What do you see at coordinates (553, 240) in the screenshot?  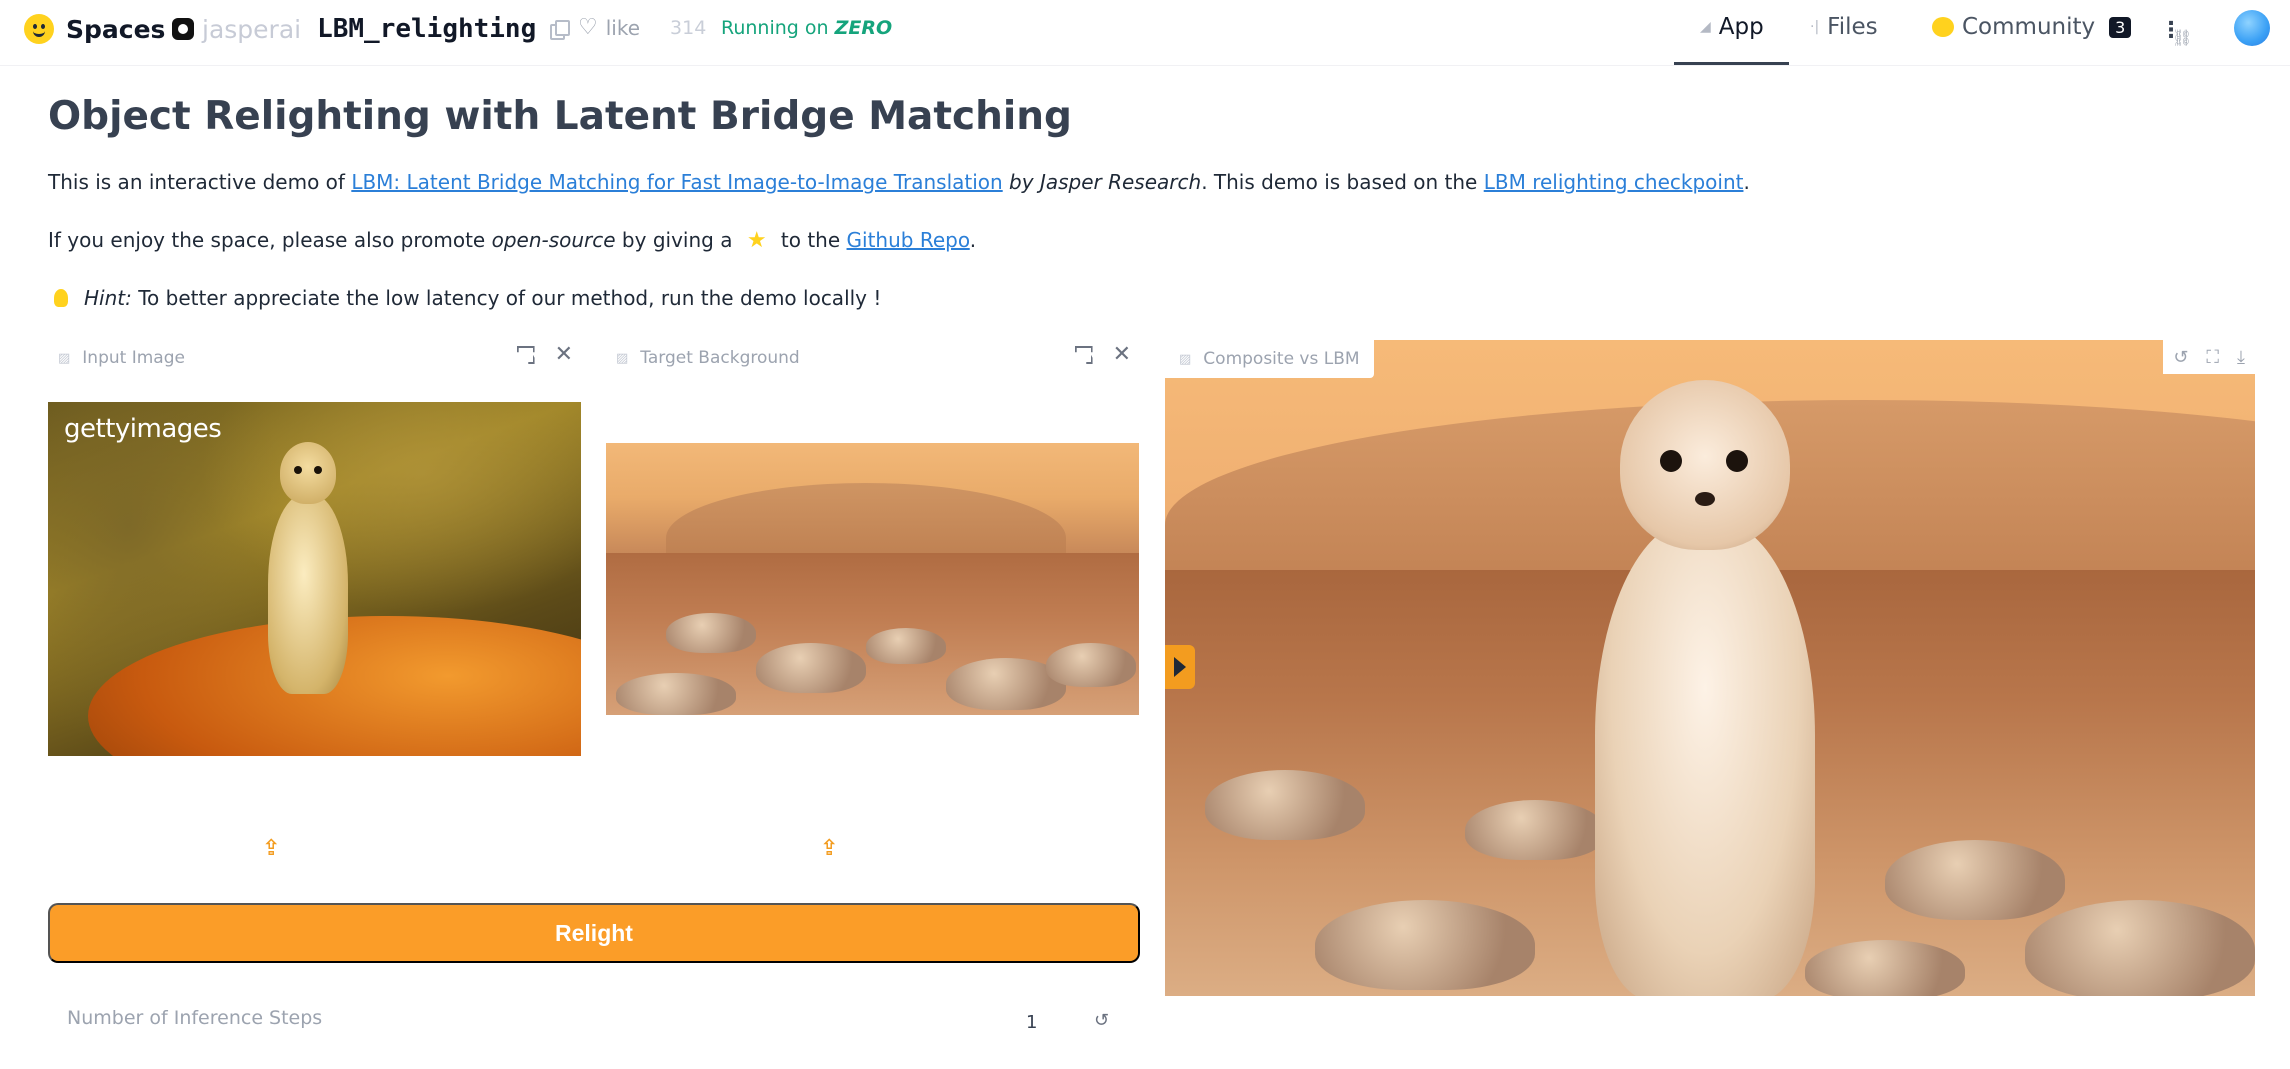 I see `promote-em: open-source` at bounding box center [553, 240].